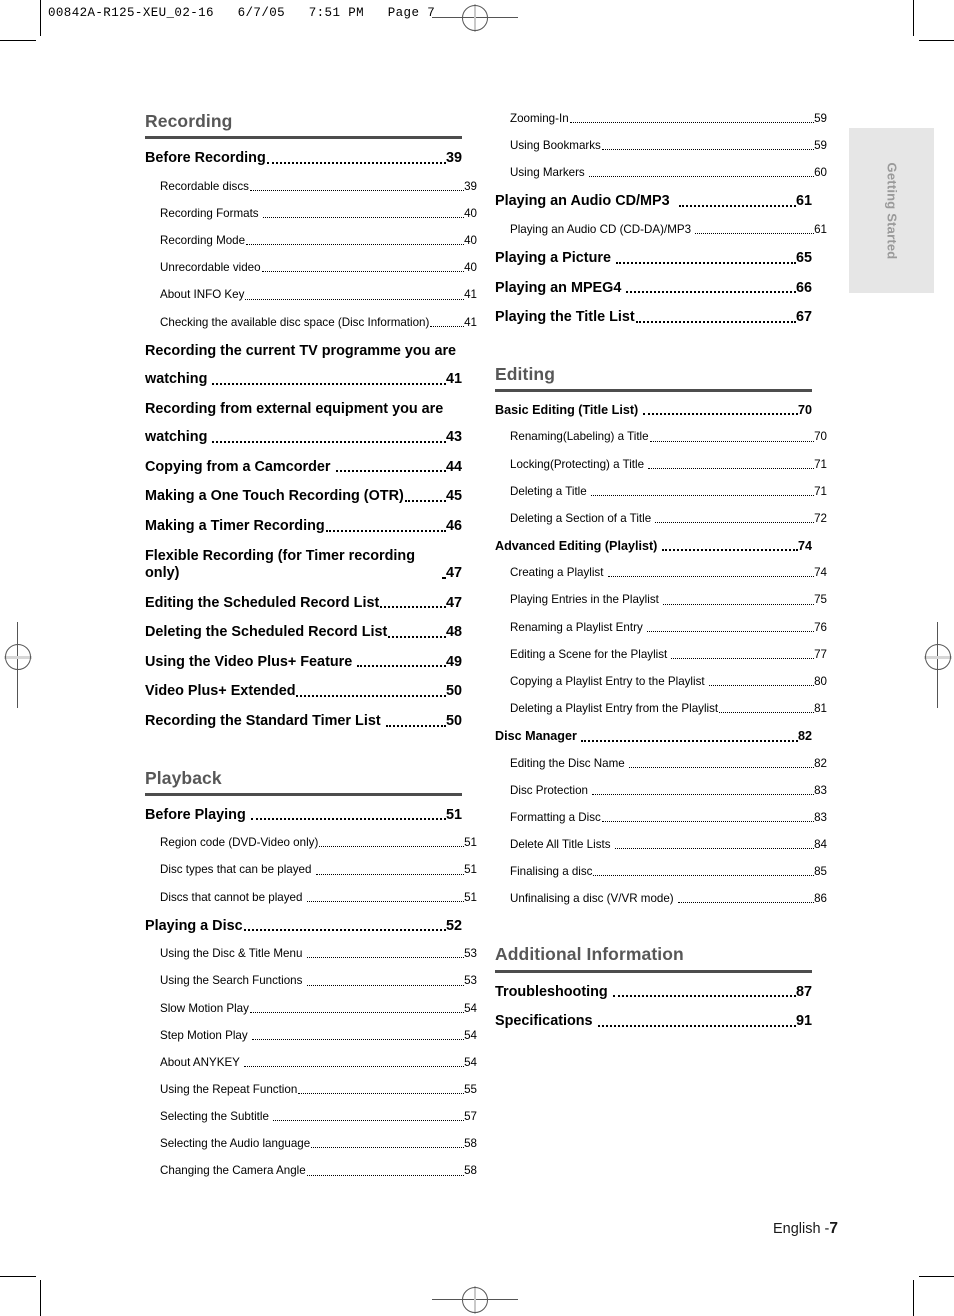 This screenshot has width=954, height=1316. I want to click on toc-entry-label: Basic Editing (Title List), so click(568, 410).